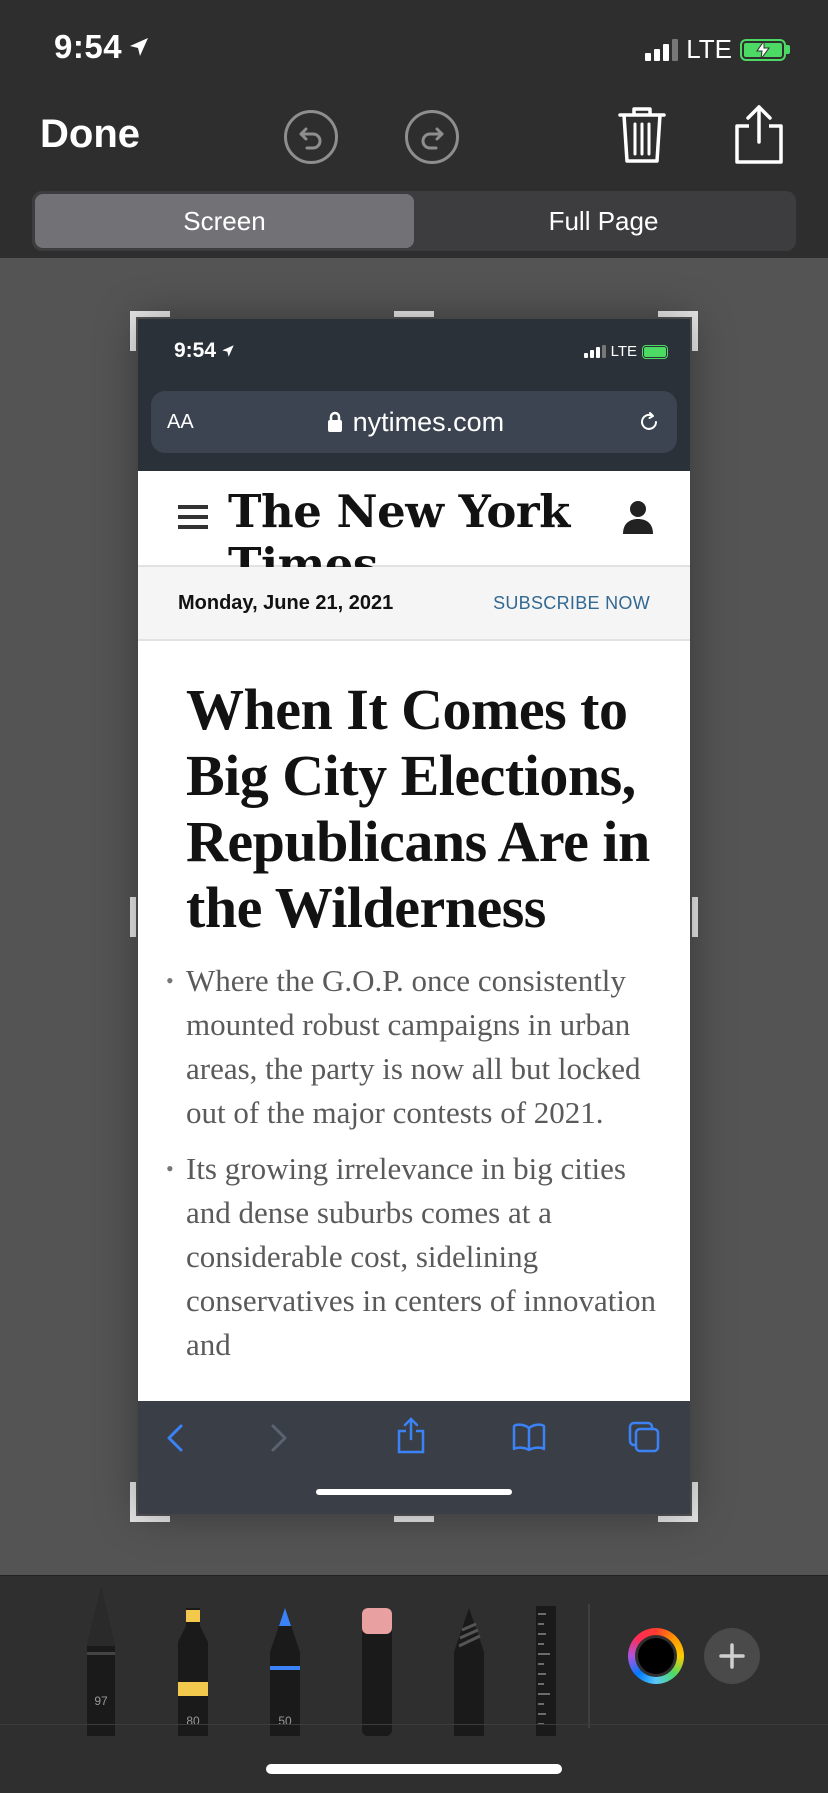 The image size is (828, 1793). I want to click on preview-dateline: Monday, June 21, 2021 SUBSCRIBE NOW, so click(414, 604).